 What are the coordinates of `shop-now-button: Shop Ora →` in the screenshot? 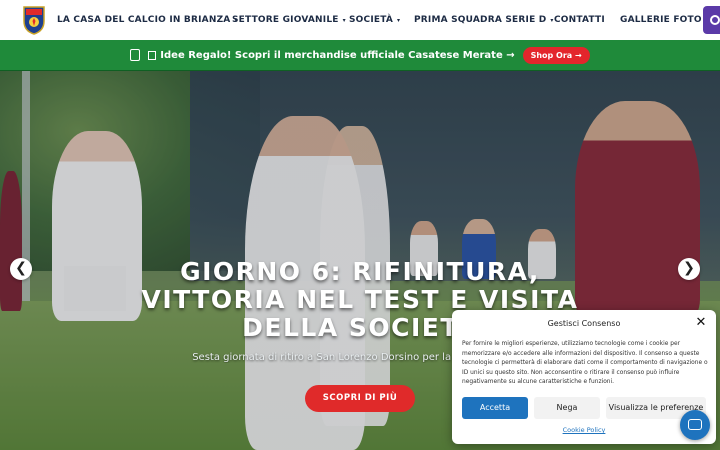 It's located at (556, 55).